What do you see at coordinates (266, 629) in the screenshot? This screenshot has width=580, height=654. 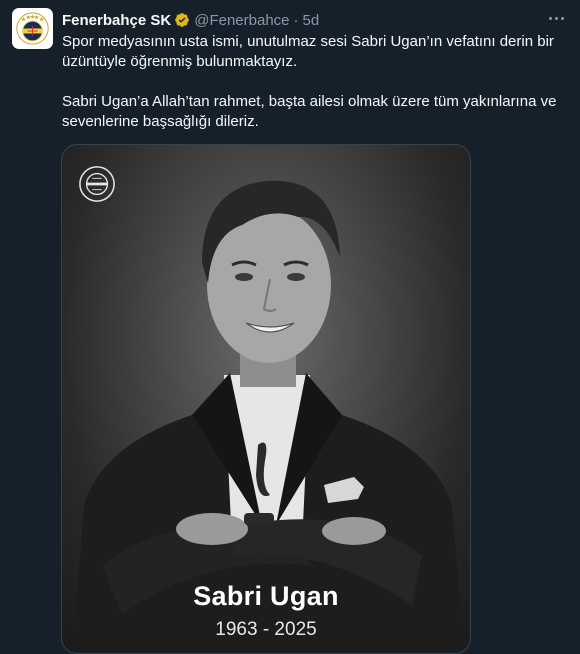 I see `memorial-years: 1963 - 2025` at bounding box center [266, 629].